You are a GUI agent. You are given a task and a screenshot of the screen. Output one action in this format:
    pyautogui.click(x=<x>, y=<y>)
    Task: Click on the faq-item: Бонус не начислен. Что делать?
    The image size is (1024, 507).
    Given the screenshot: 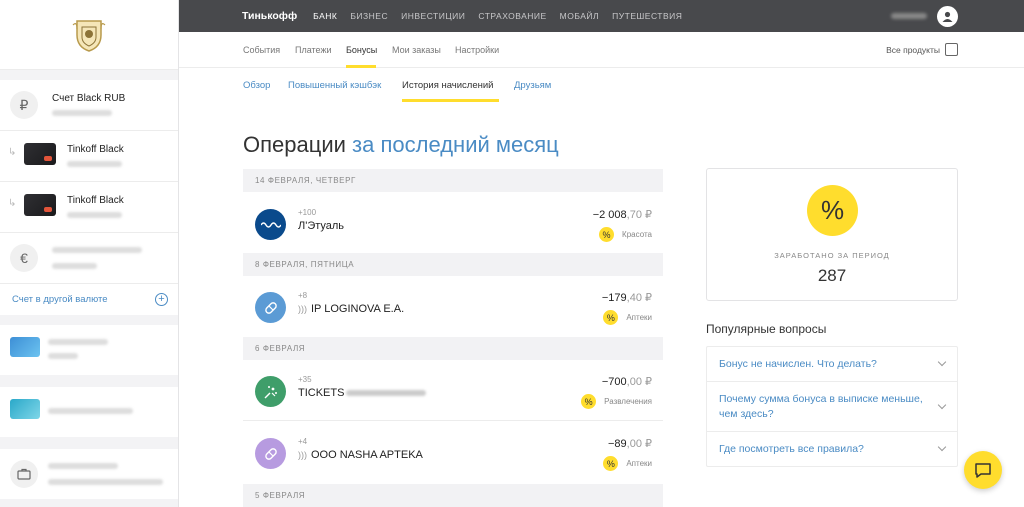 What is the action you would take?
    pyautogui.click(x=832, y=364)
    